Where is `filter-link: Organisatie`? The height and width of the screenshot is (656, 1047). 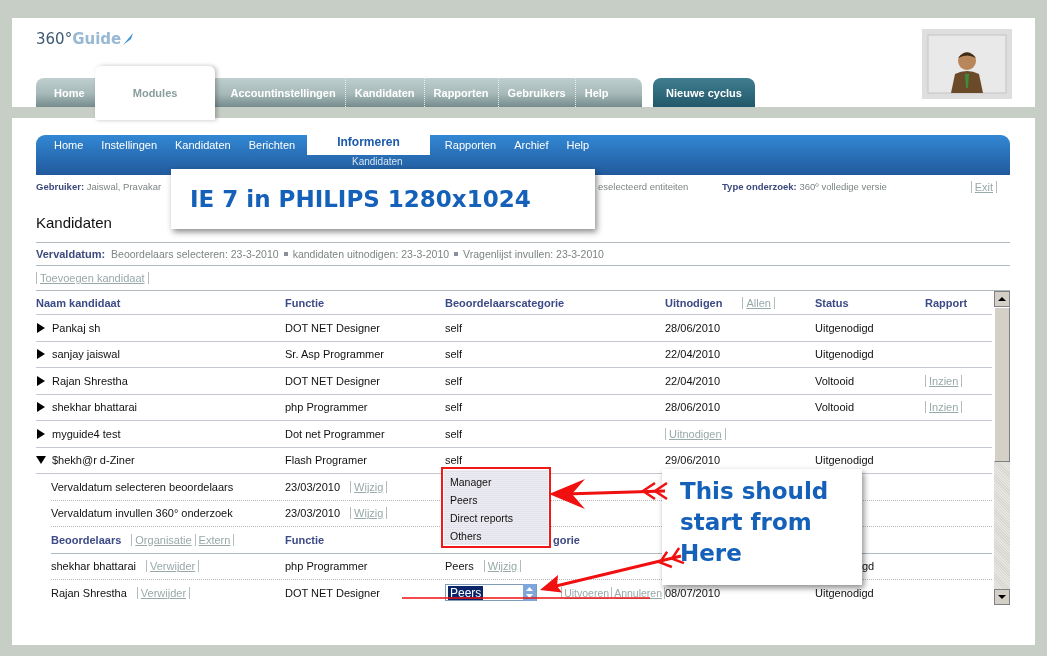
filter-link: Organisatie is located at coordinates (163, 539).